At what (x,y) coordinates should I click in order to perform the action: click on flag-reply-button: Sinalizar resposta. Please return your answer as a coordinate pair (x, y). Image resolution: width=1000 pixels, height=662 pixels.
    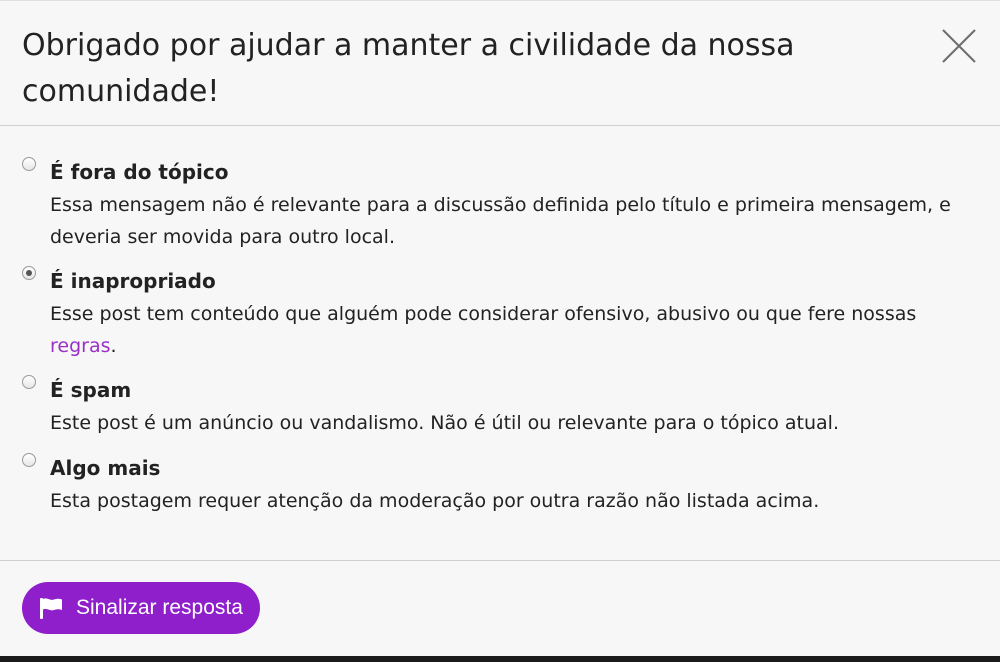
    Looking at the image, I should click on (141, 608).